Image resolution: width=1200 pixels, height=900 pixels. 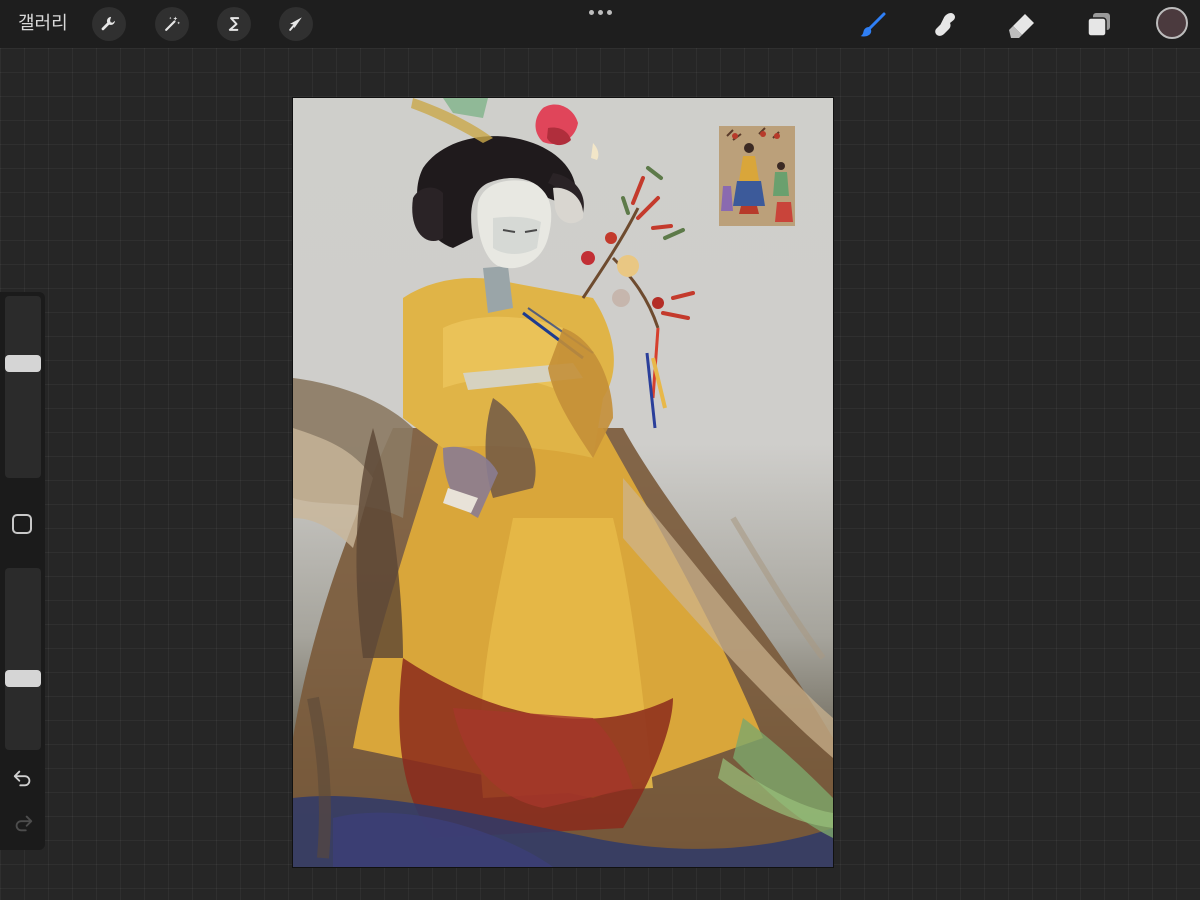 I want to click on left-sidebar, so click(x=22, y=571).